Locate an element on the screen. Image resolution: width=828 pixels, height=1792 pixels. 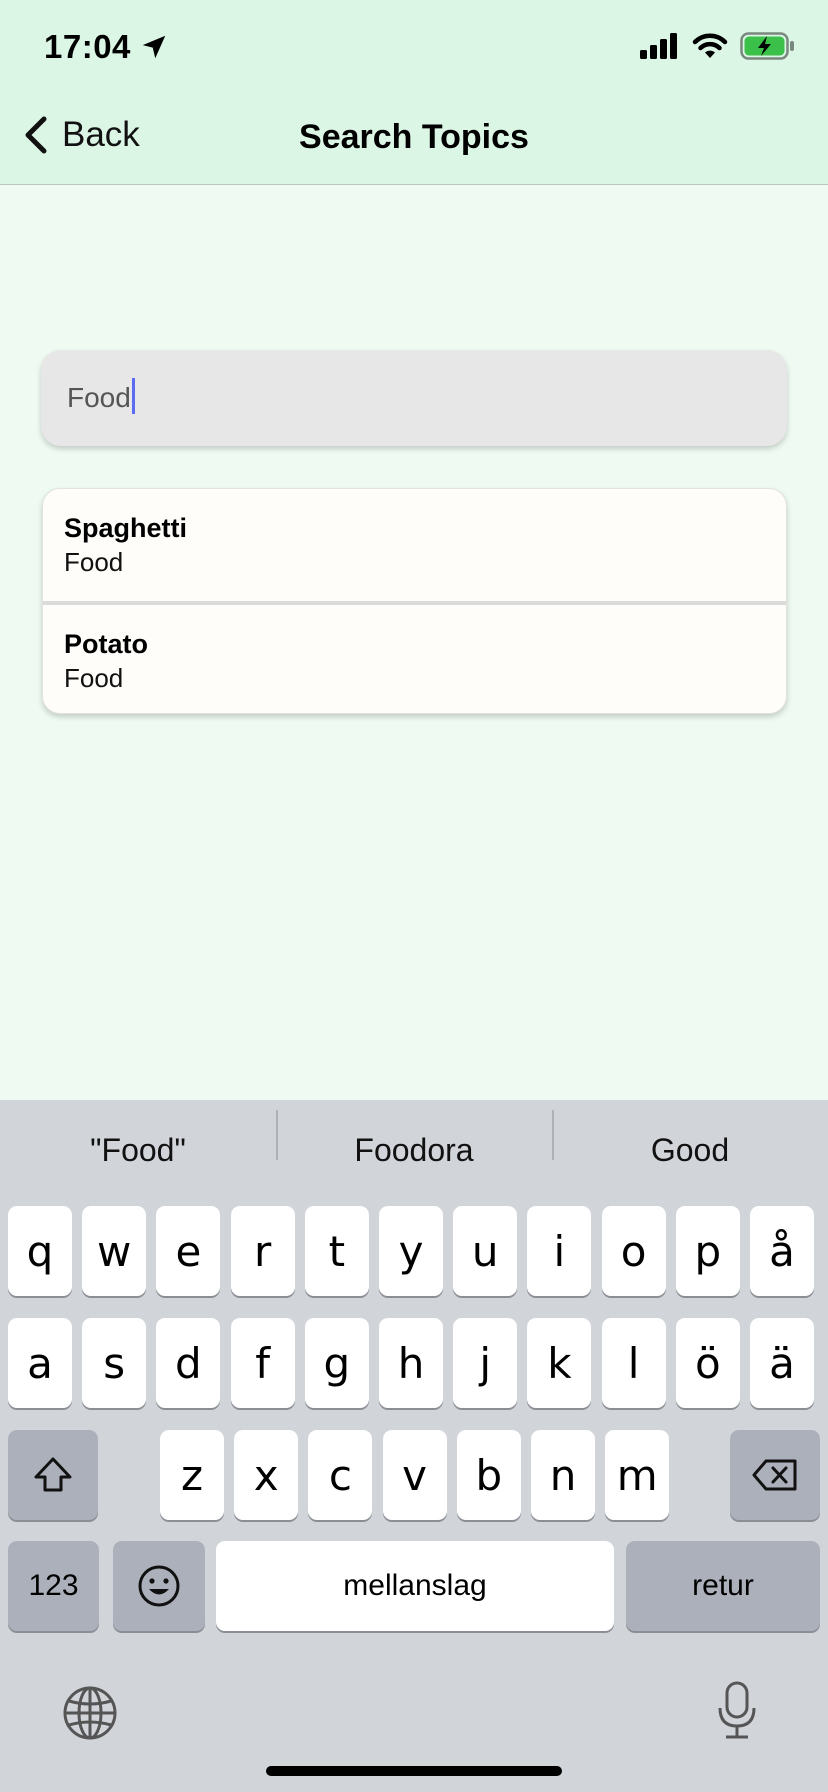
key-a: a is located at coordinates (40, 1363).